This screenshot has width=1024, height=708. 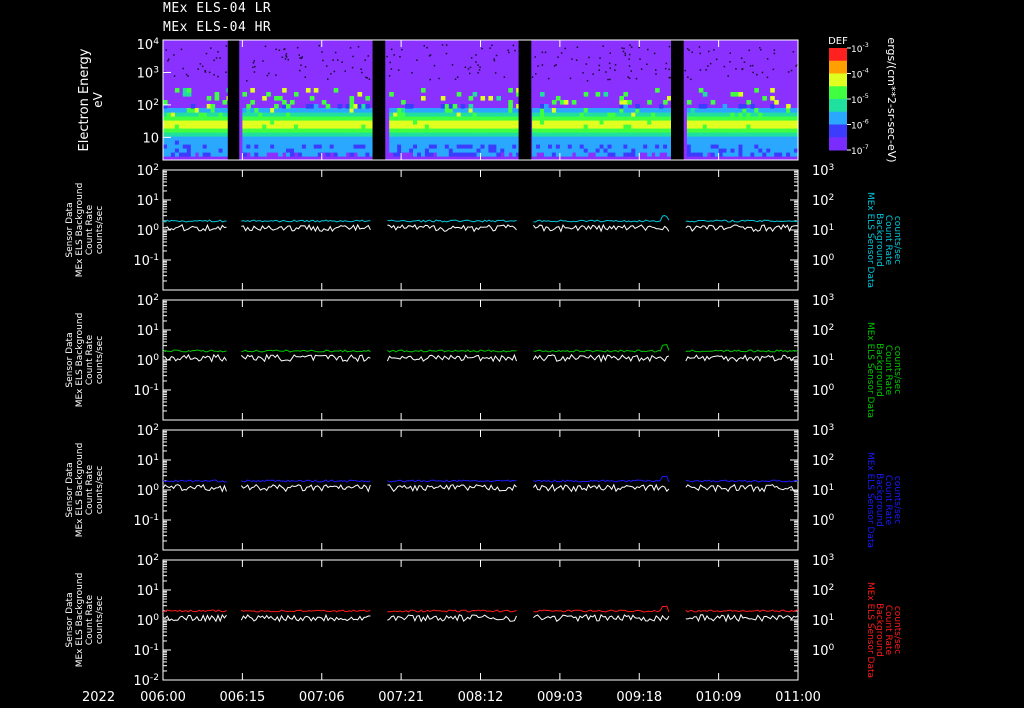 What do you see at coordinates (481, 697) in the screenshot?
I see `x-tick-label: 008:12` at bounding box center [481, 697].